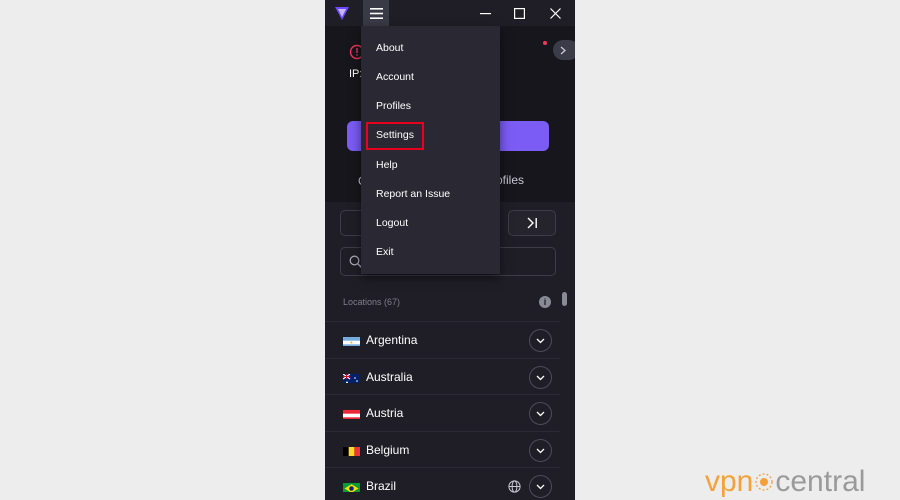 This screenshot has width=900, height=500. What do you see at coordinates (351, 450) in the screenshot?
I see `belgium-flag-icon` at bounding box center [351, 450].